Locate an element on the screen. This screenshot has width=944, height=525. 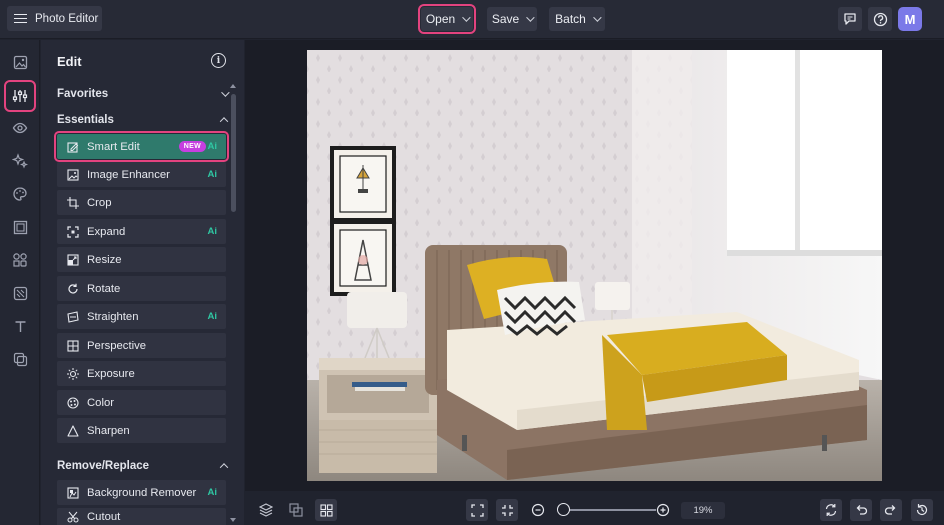
rail-image-button is located at coordinates (20, 62).